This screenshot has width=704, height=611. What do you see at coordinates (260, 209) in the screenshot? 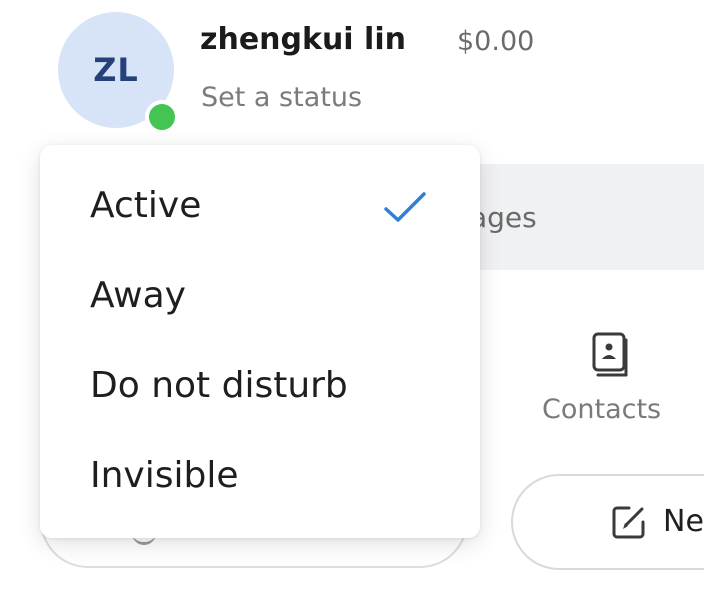
I see `status-option-active: Active` at bounding box center [260, 209].